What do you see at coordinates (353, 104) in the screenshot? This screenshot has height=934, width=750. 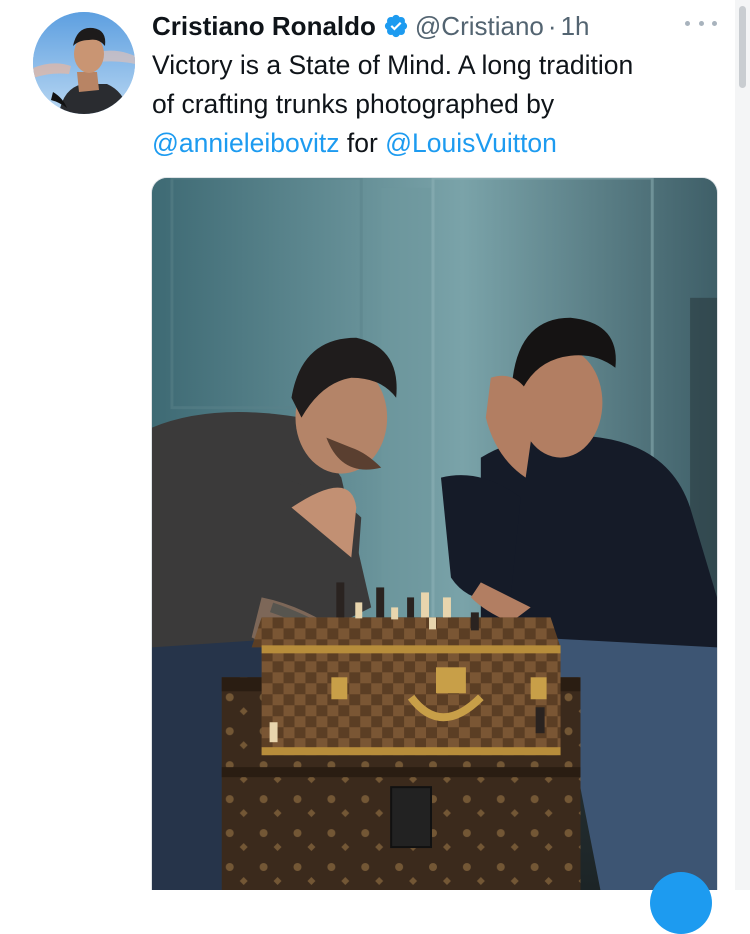 I see `tweet-text-line: of crafting trunks photographed by` at bounding box center [353, 104].